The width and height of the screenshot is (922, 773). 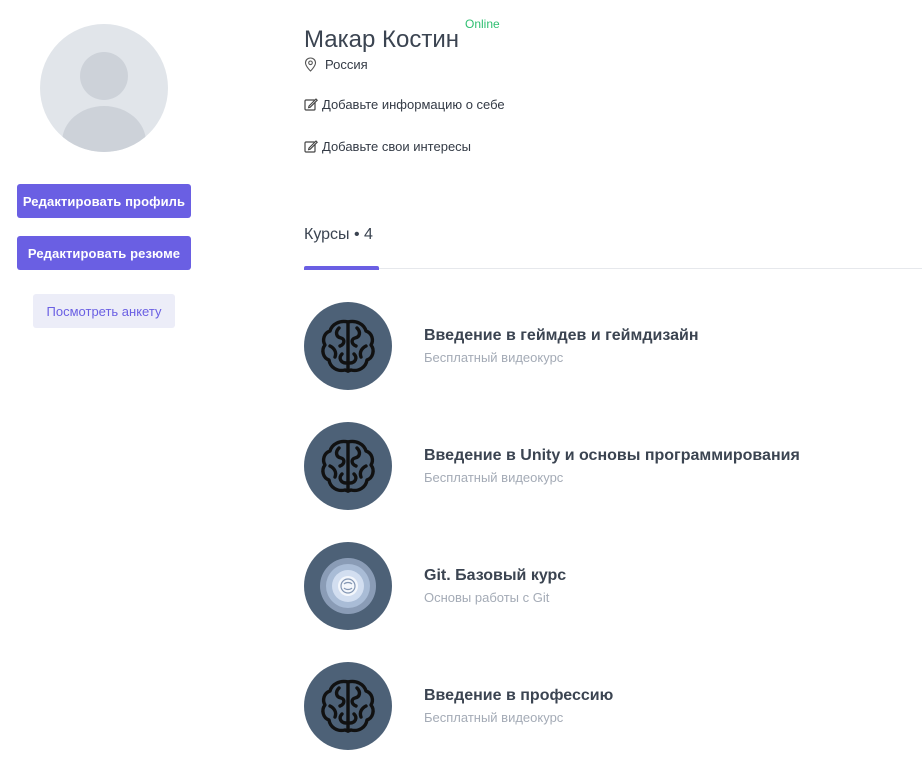 What do you see at coordinates (346, 64) in the screenshot?
I see `location-text: Россия` at bounding box center [346, 64].